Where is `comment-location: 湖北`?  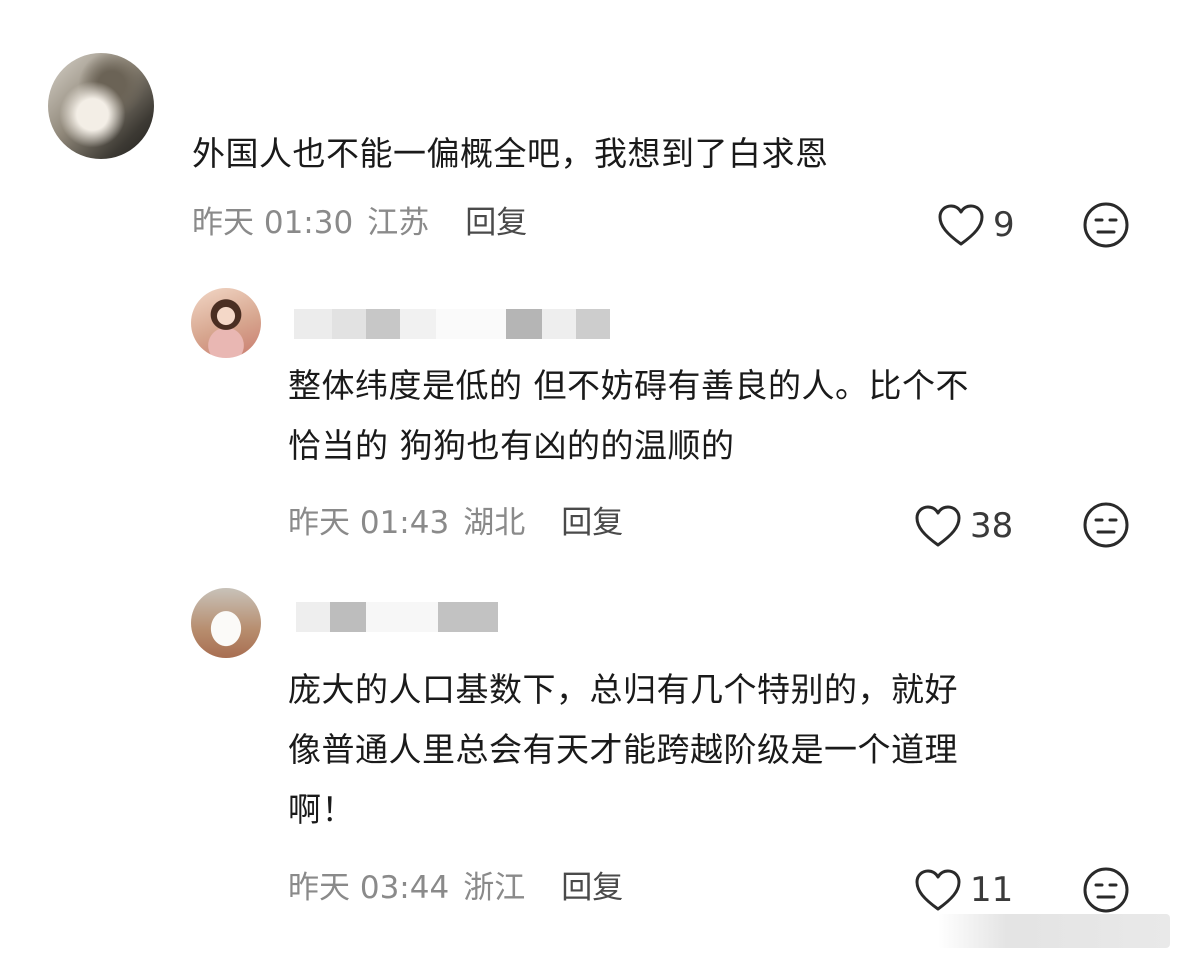 comment-location: 湖北 is located at coordinates (494, 523).